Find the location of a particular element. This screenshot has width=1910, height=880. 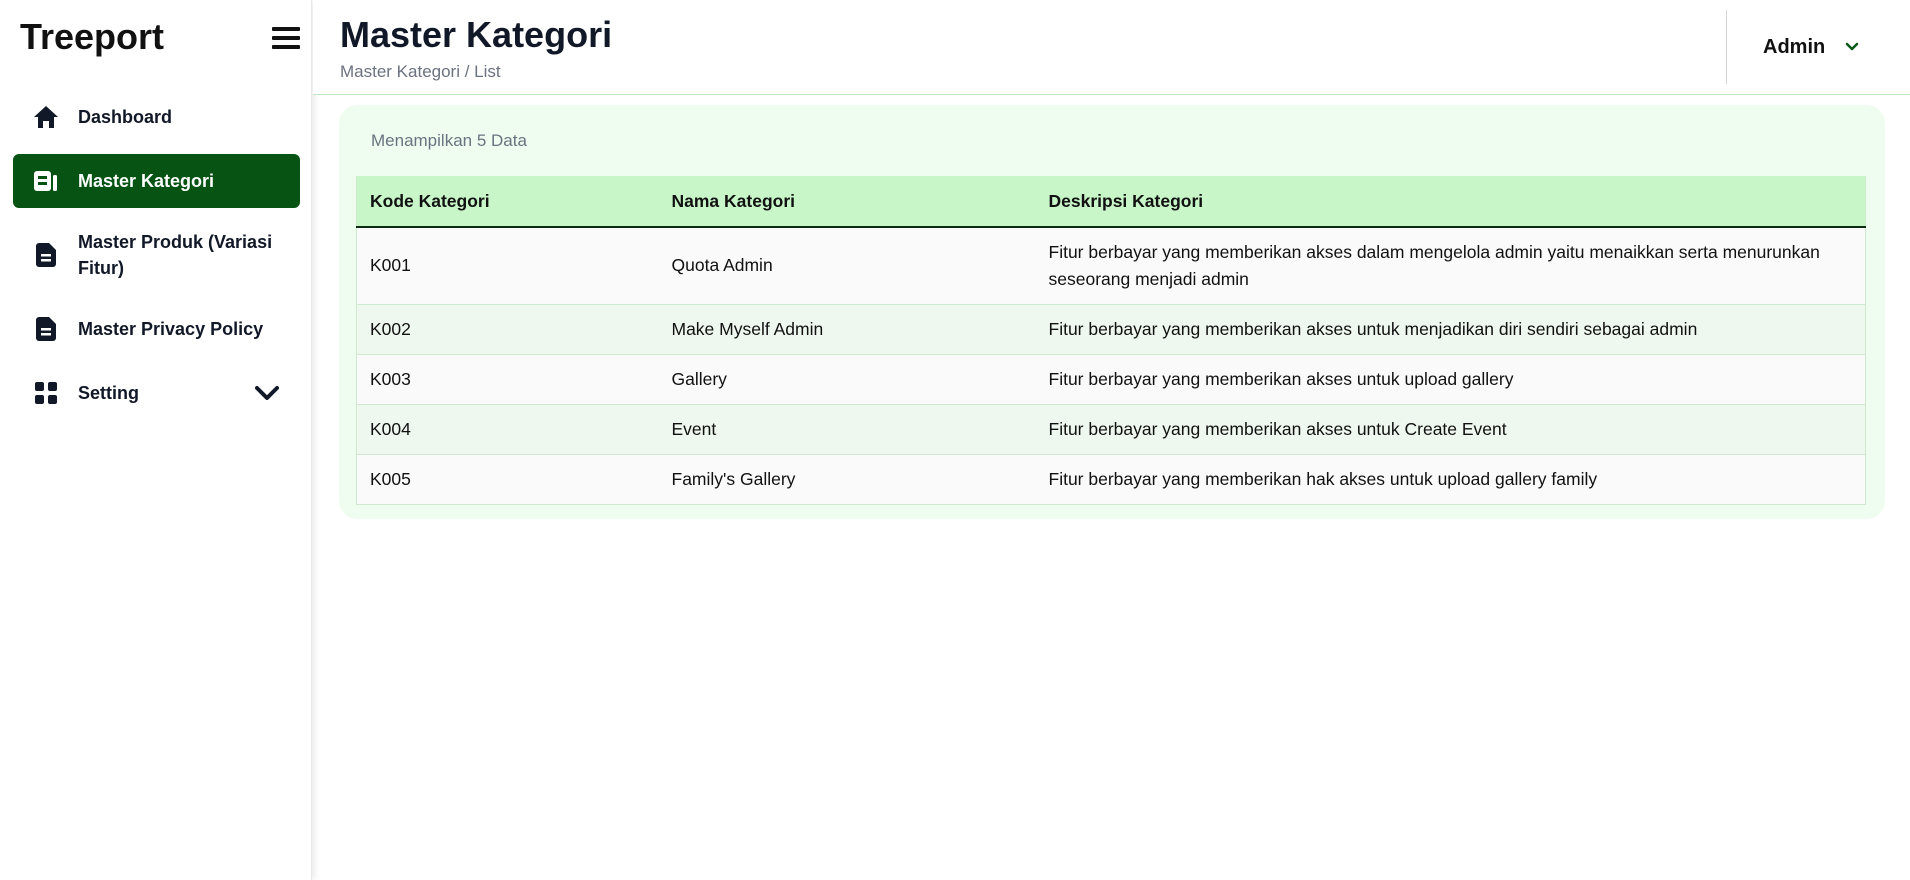

cell-kode: K002 is located at coordinates (507, 329).